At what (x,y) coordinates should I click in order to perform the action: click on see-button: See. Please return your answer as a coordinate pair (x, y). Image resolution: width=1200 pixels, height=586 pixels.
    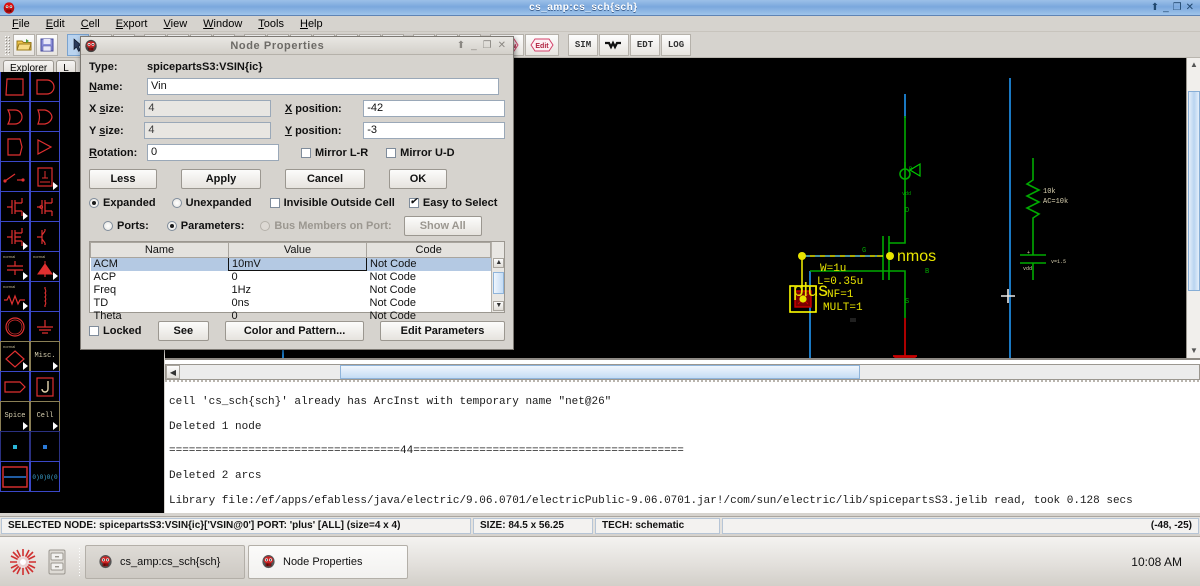
    Looking at the image, I should click on (183, 331).